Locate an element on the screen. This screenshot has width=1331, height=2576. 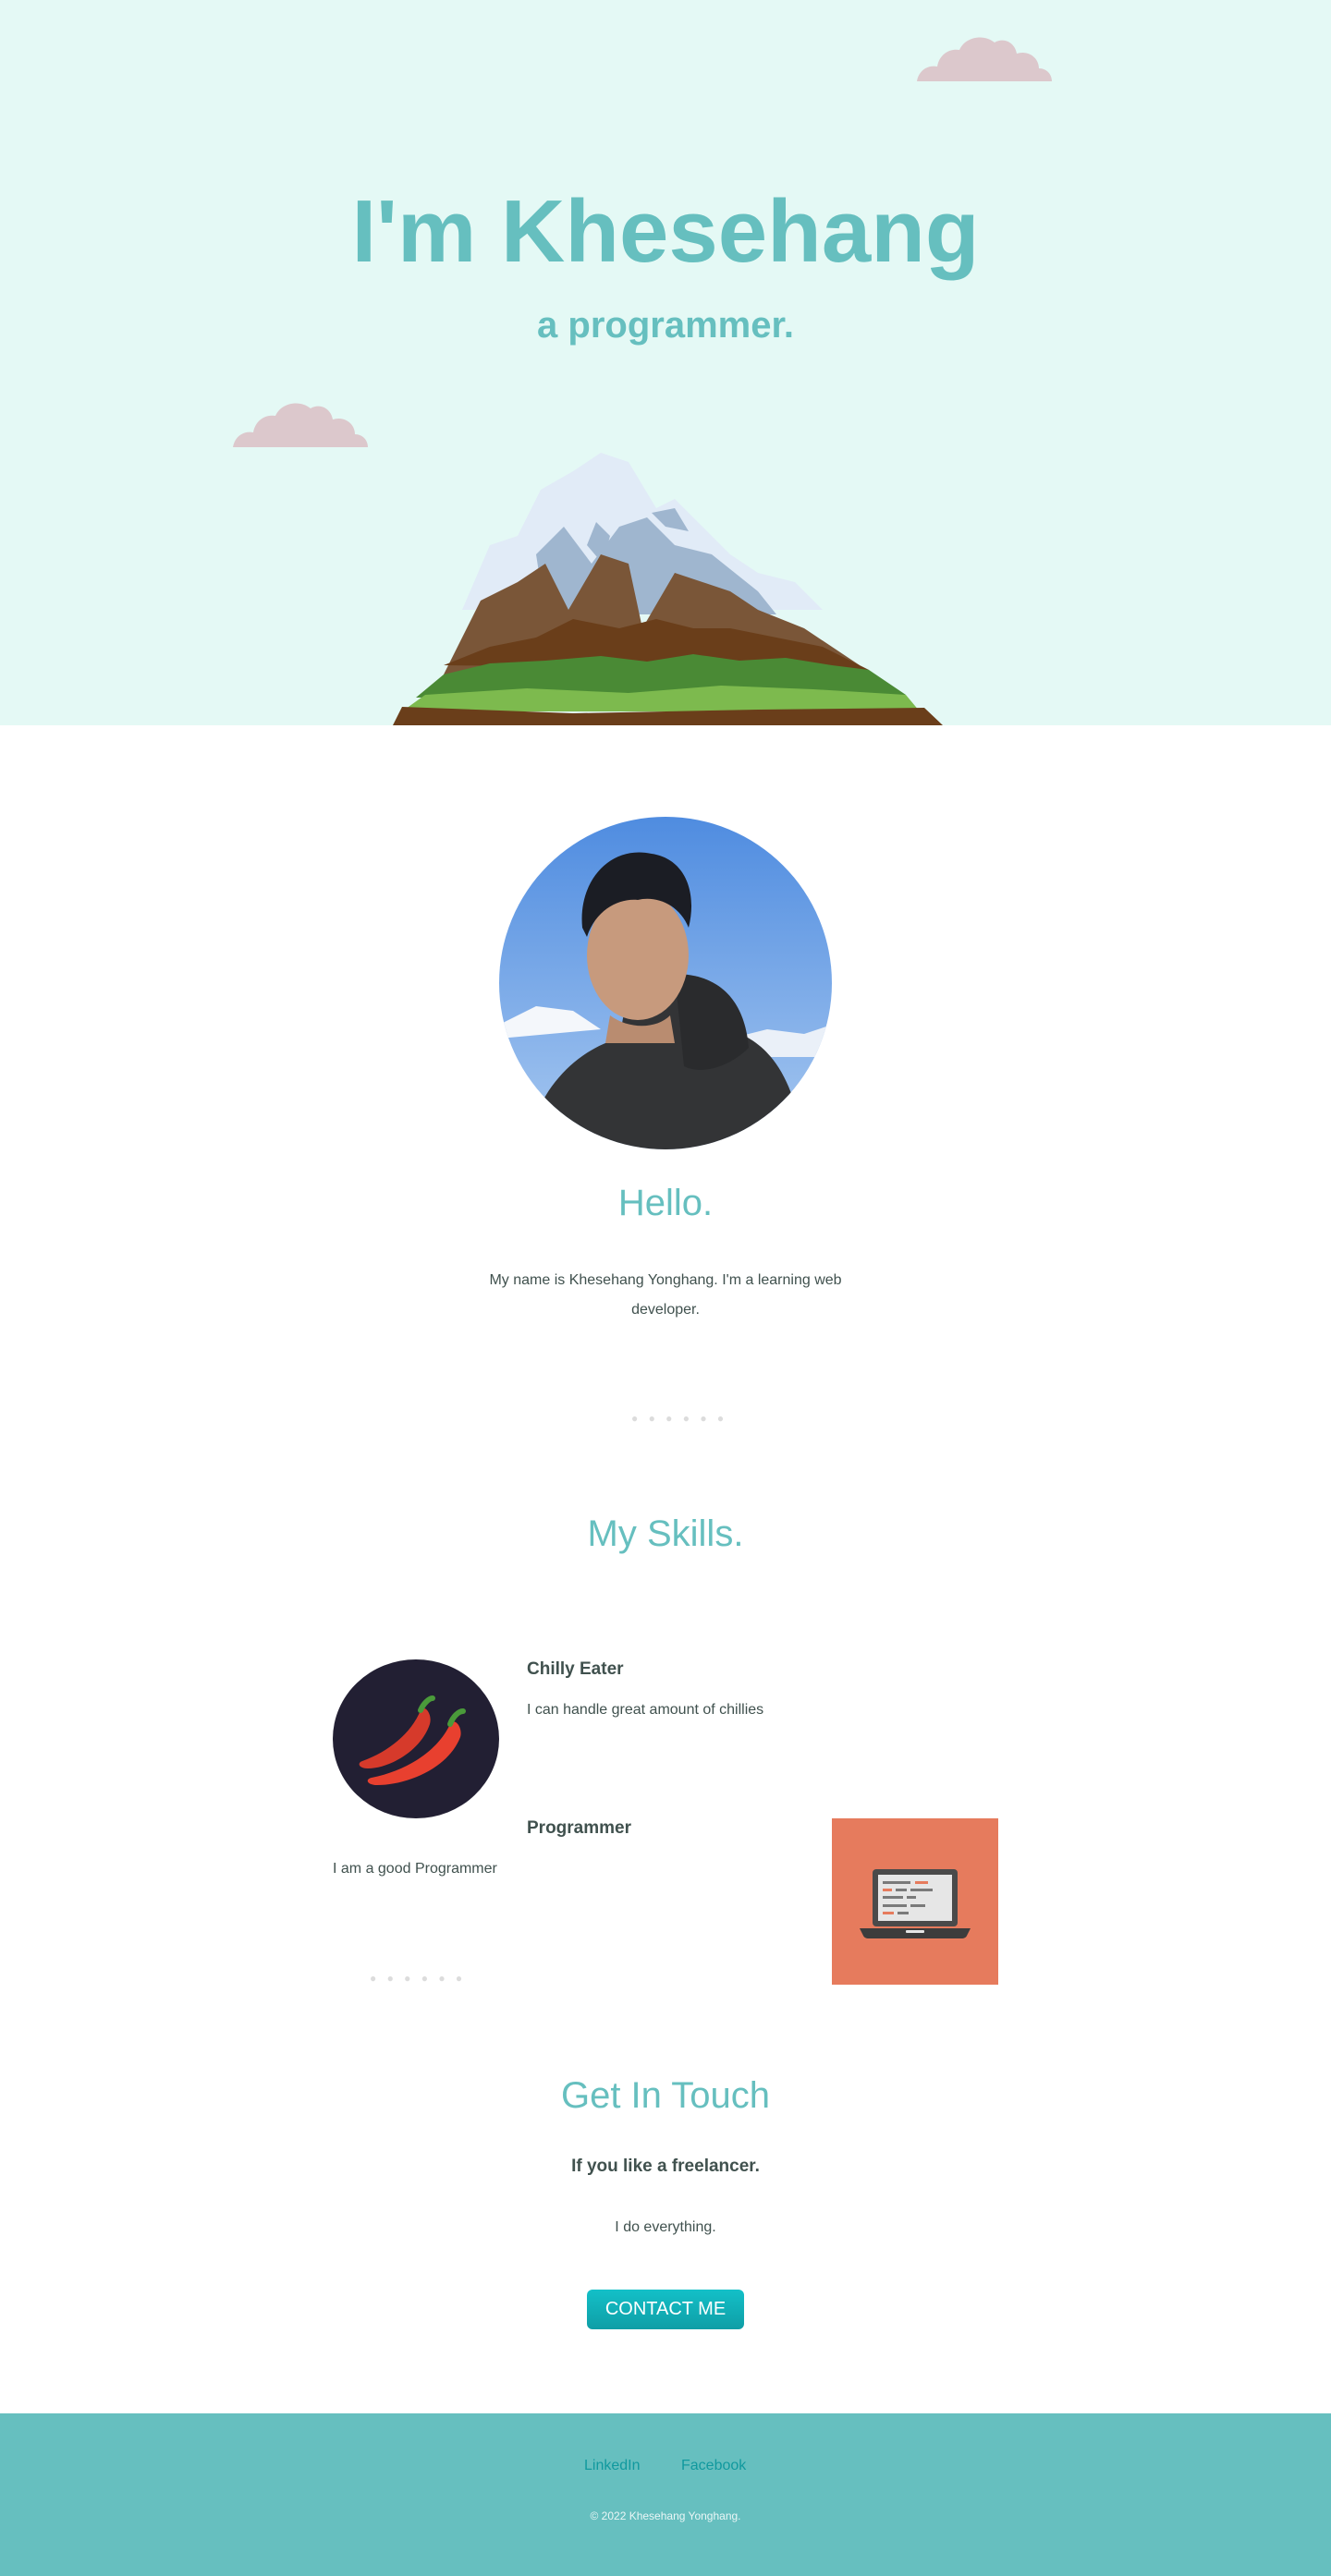
skill-description: I am a good Programmer is located at coordinates (415, 1869).